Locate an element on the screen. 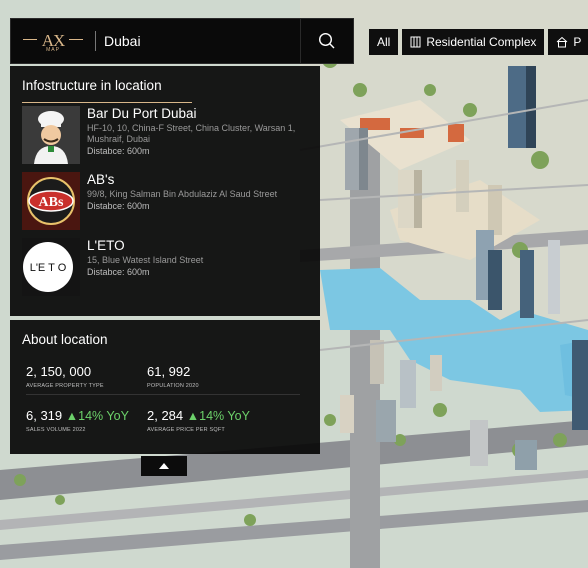  logo-subtitle: MAP is located at coordinates (53, 50).